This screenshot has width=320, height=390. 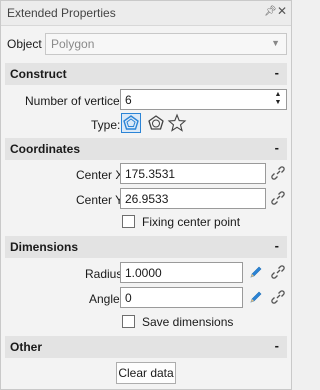 I want to click on object-select-value: Polygon, so click(x=73, y=44).